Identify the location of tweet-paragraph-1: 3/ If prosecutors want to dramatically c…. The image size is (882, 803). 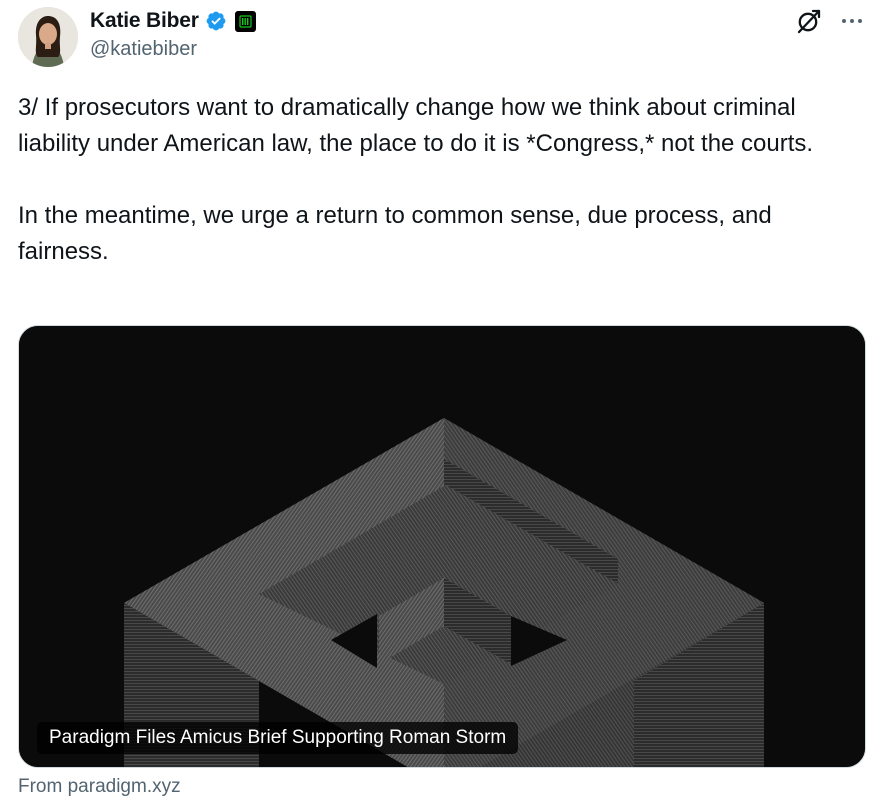
(416, 125).